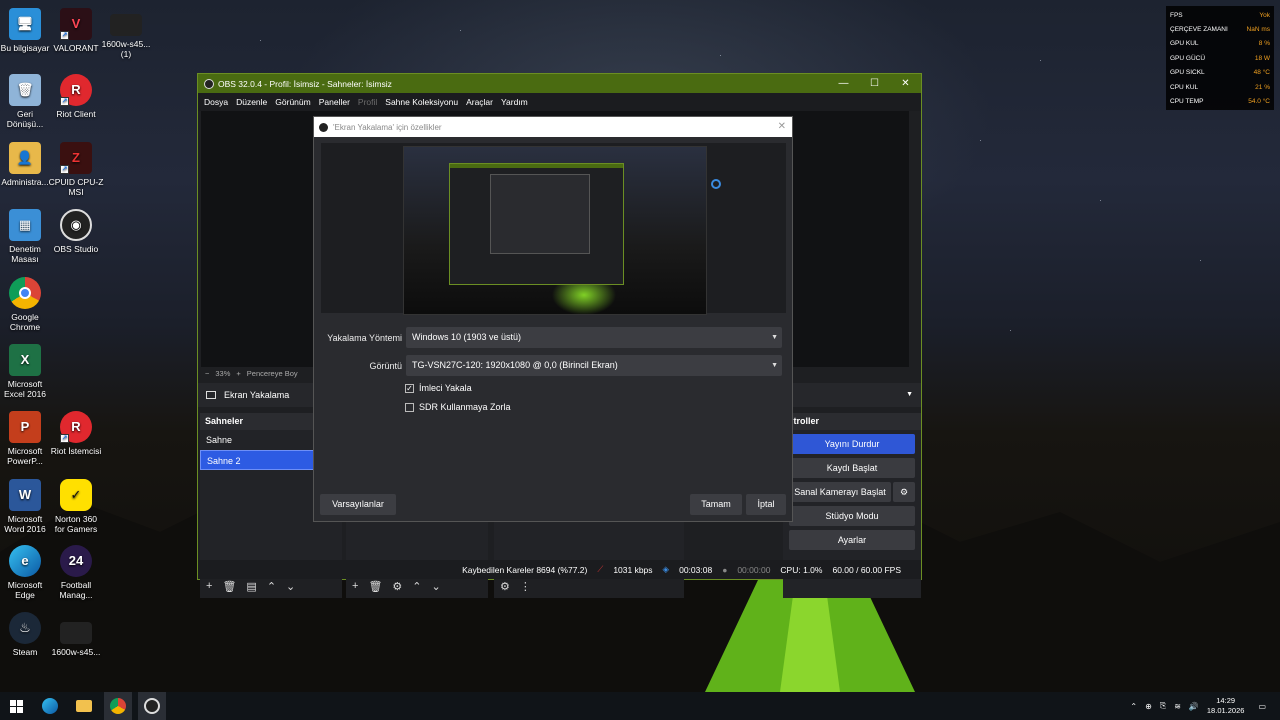 The width and height of the screenshot is (1280, 720). Describe the element at coordinates (525, 569) in the screenshot. I see `dropped-frames-text: Kaybedilen Kareler 8694 (%77.2)` at that location.